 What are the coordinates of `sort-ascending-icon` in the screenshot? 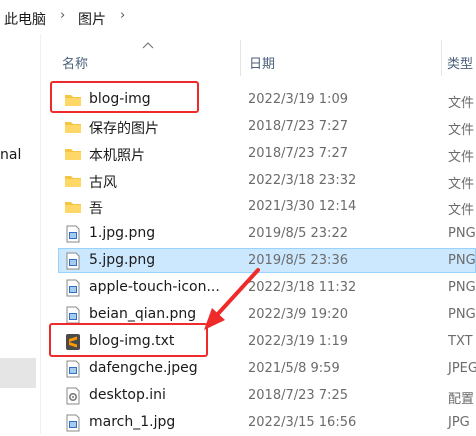 It's located at (148, 45).